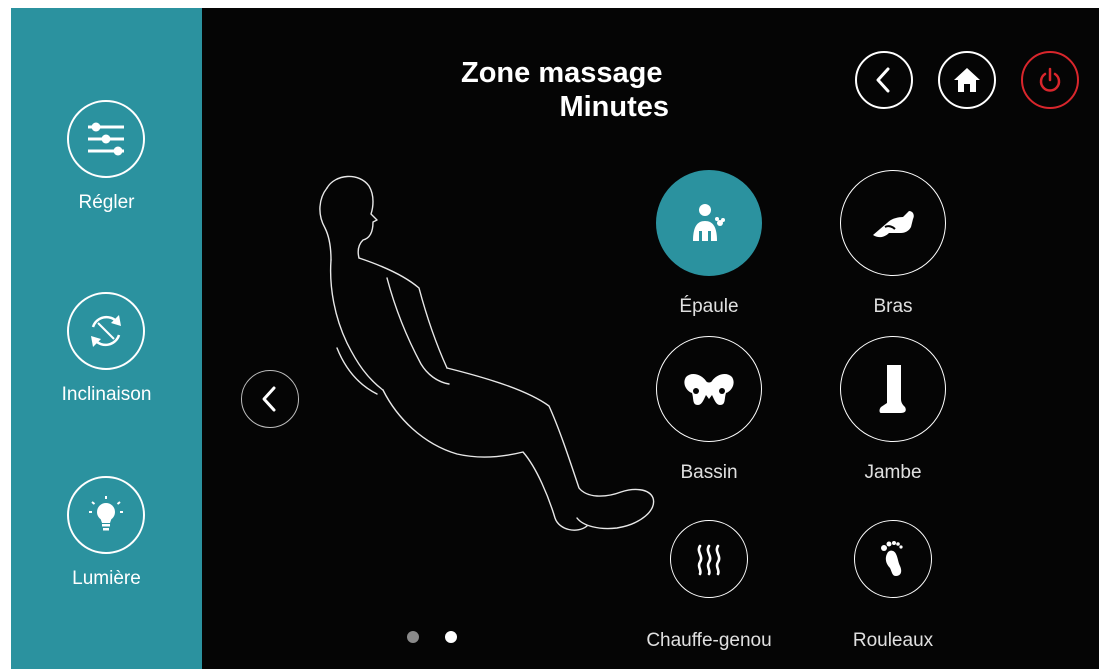 This screenshot has width=1110, height=669. Describe the element at coordinates (106, 139) in the screenshot. I see `sliders-icon` at that location.